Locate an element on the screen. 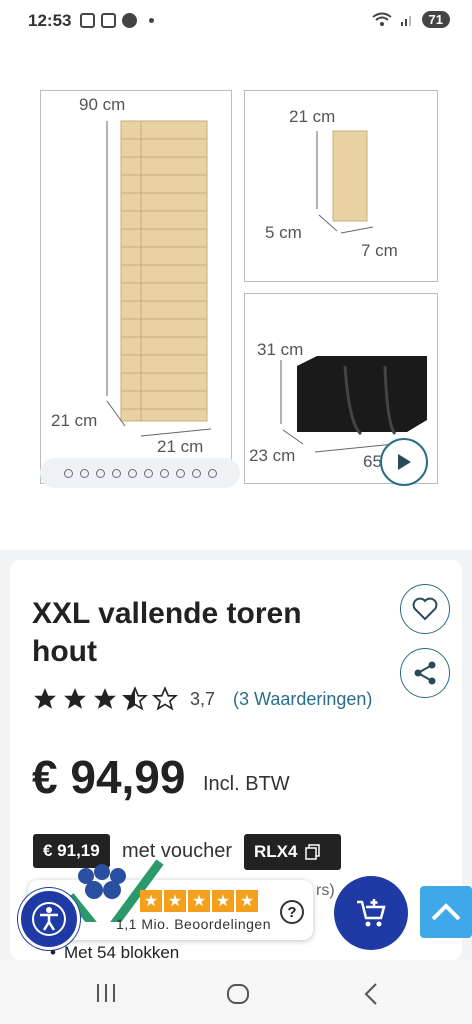 The width and height of the screenshot is (472, 1024). star-empty-icon is located at coordinates (165, 698).